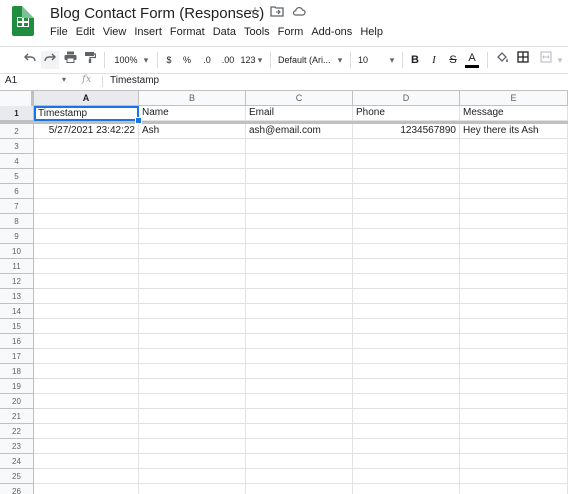 This screenshot has height=494, width=568. Describe the element at coordinates (192, 311) in the screenshot. I see `cell-b14` at that location.